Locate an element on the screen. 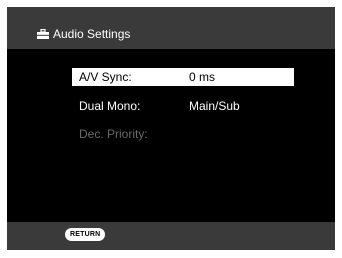 This screenshot has height=258, width=342. menu-item-dual-mono: Dual Mono: Main/Sub is located at coordinates (183, 106).